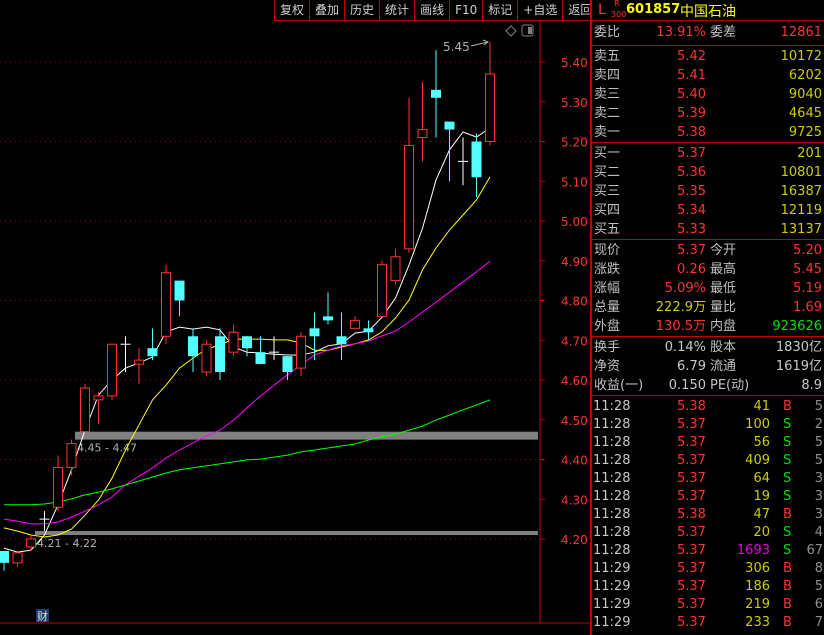 Image resolution: width=824 pixels, height=635 pixels. What do you see at coordinates (286, 490) in the screenshot?
I see `price-zones: 4.45 - 4.47 4.21 - 4.22` at bounding box center [286, 490].